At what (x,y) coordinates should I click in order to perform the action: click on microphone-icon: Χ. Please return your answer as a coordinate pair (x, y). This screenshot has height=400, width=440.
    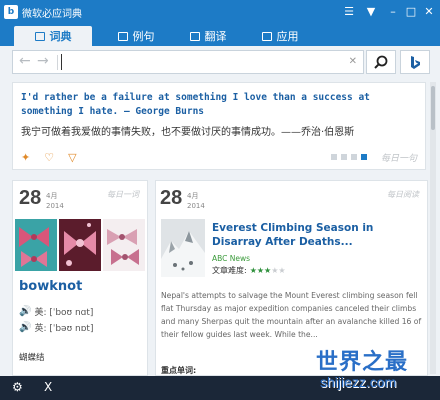
    Looking at the image, I should click on (48, 387).